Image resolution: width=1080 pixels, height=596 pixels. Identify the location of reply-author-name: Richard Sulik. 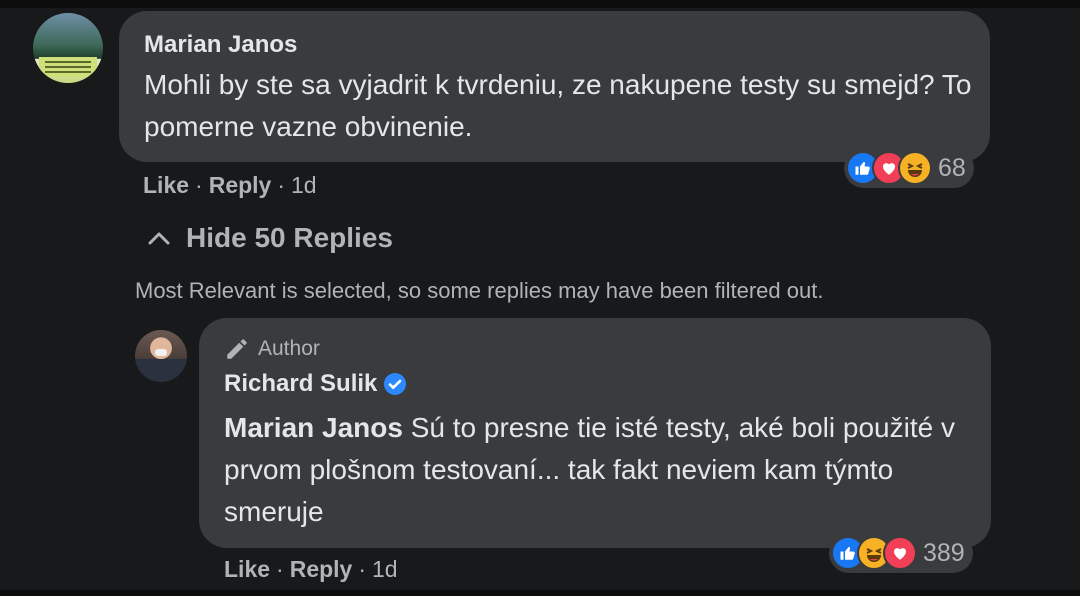
(315, 384).